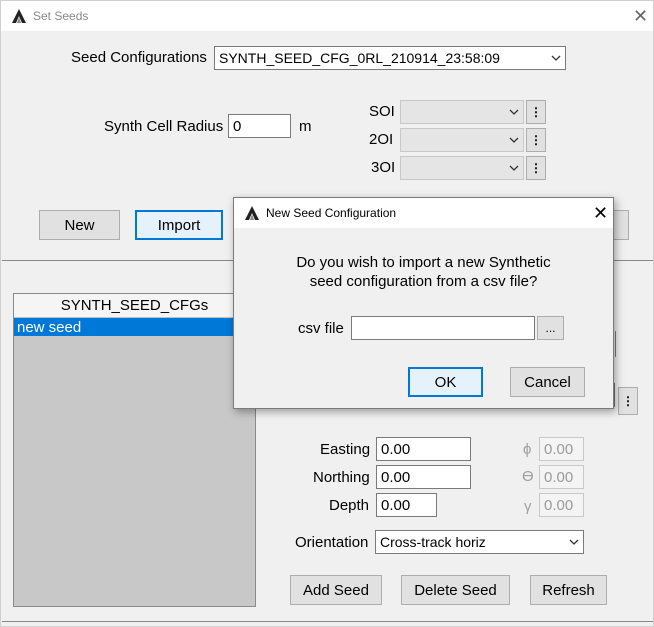 This screenshot has width=654, height=627. I want to click on soi-label: SOI, so click(382, 111).